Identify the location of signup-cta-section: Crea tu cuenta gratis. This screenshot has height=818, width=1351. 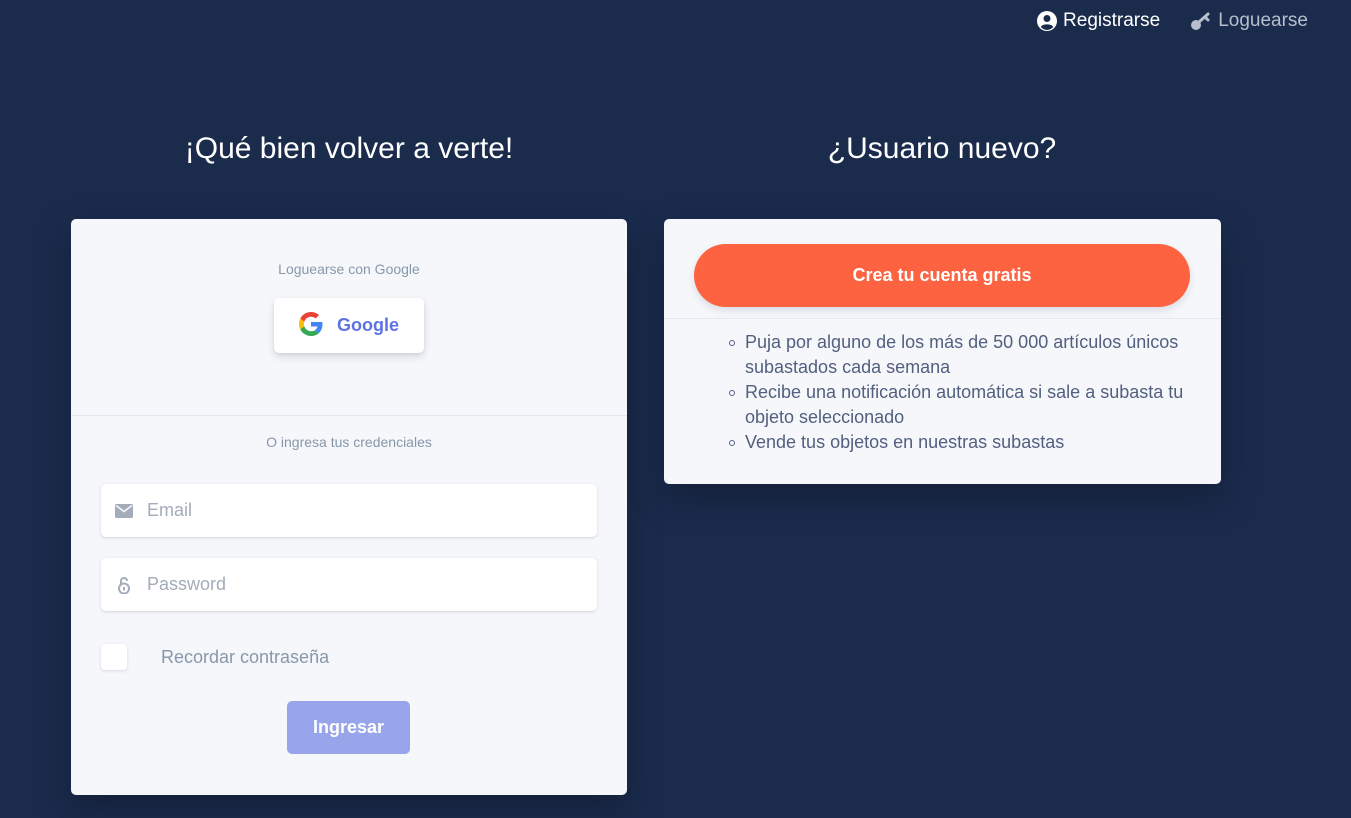
(942, 269).